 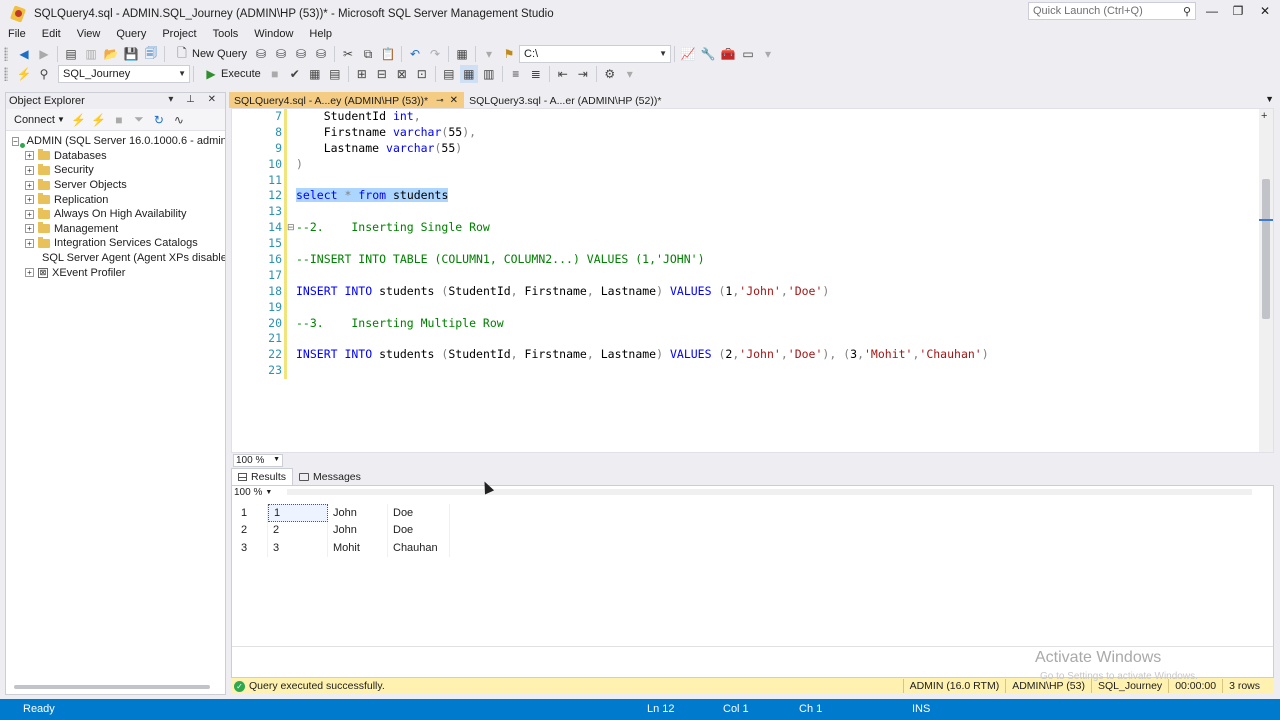 I want to click on tree-node-sql-server-agent: SQL Server Agent (Agent XPs disabled), so click(x=115, y=258).